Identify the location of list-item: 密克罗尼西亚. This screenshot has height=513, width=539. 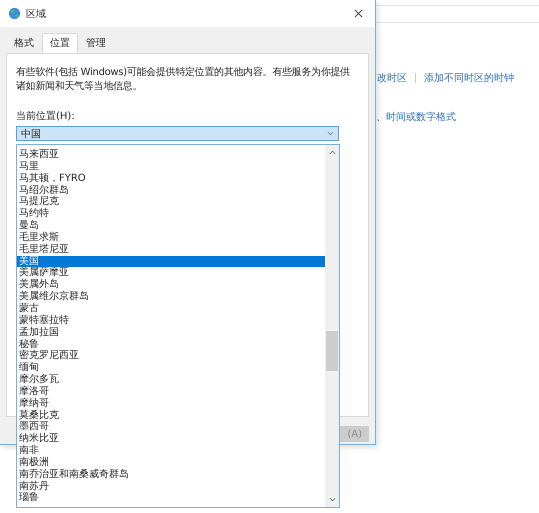
(171, 356).